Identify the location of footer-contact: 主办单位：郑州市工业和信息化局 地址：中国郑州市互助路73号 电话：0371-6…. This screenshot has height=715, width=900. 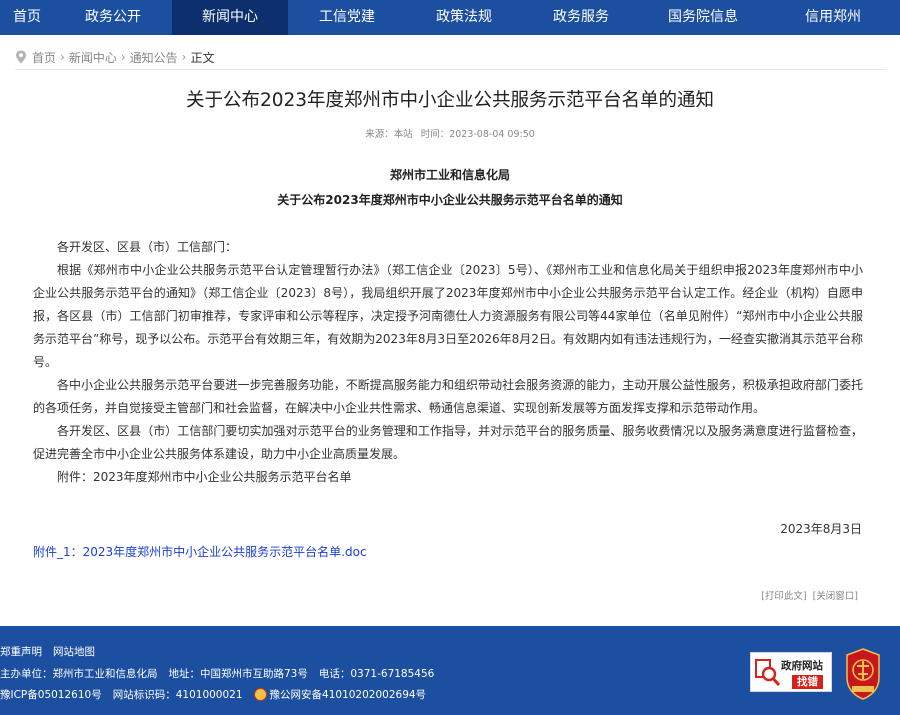
(217, 673).